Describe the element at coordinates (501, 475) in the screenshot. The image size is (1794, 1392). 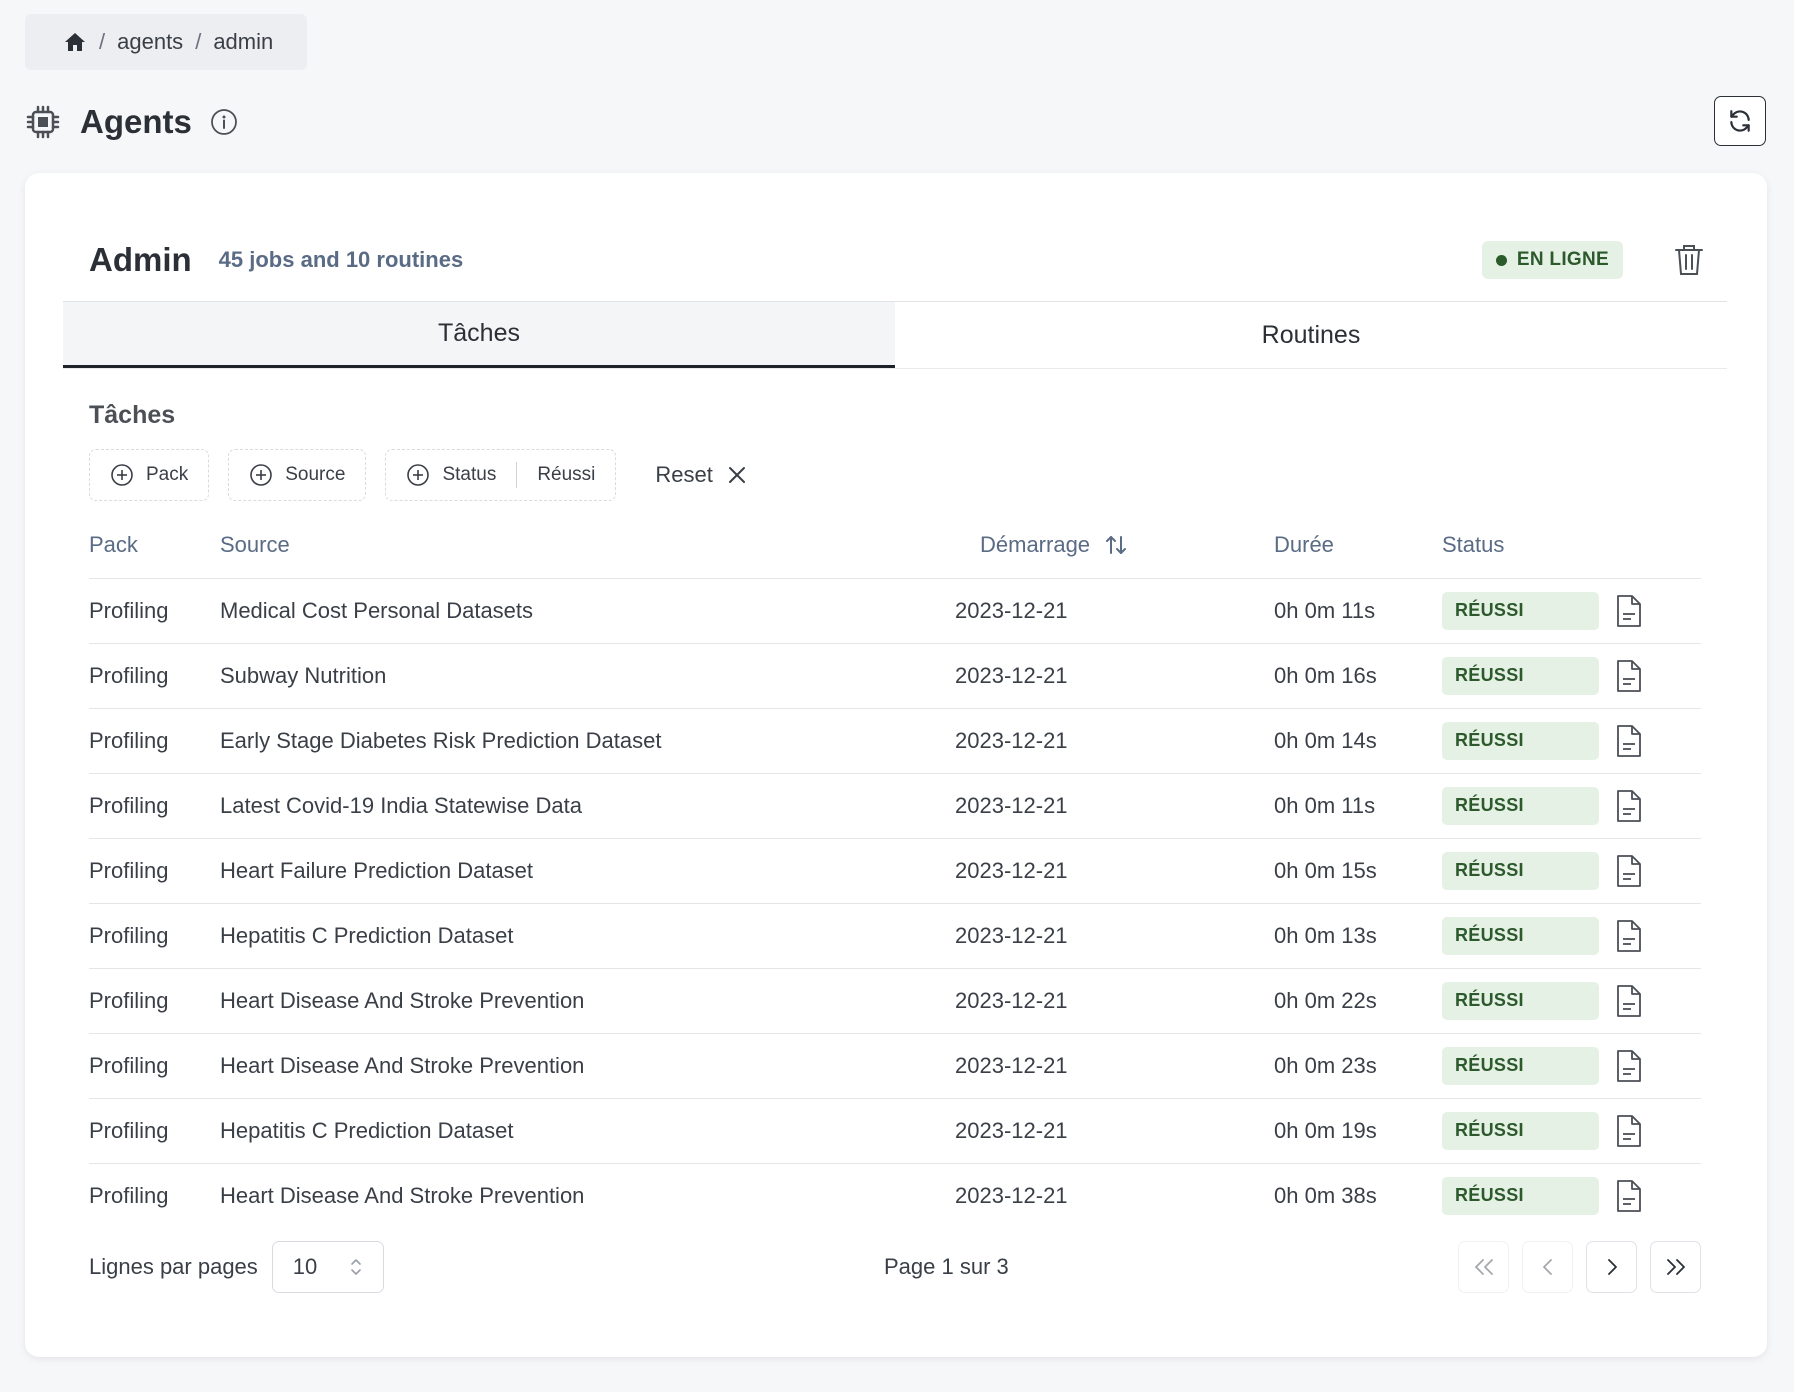
I see `filter-status-button: Status Réussi` at that location.